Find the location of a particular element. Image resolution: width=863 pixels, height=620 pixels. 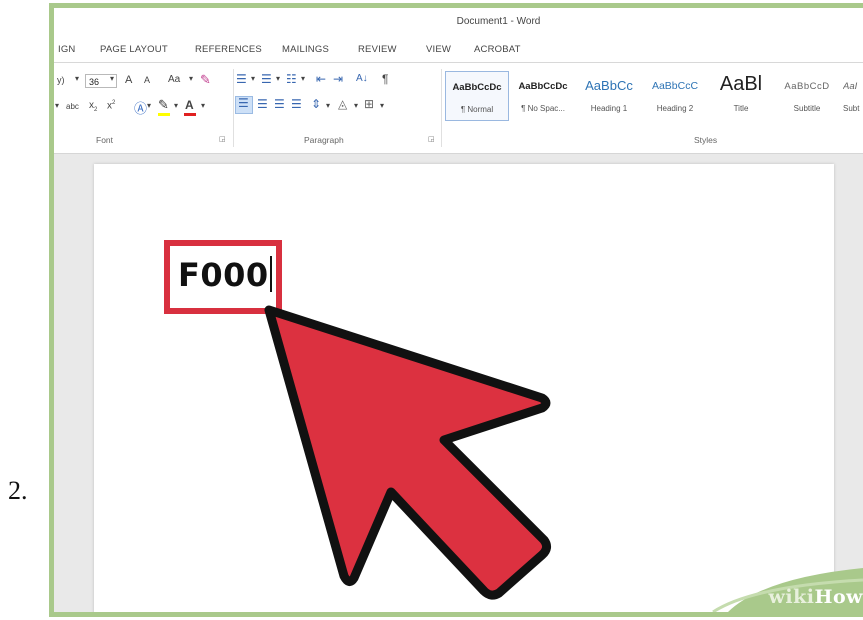

watermark-text: wikiHow is located at coordinates (816, 597).